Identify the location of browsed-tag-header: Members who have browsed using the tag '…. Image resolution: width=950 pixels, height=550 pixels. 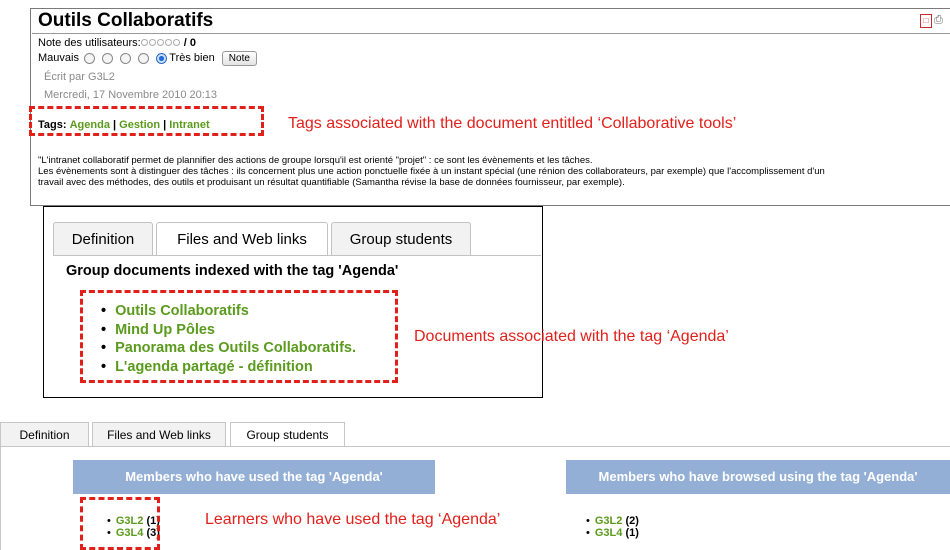
(758, 477).